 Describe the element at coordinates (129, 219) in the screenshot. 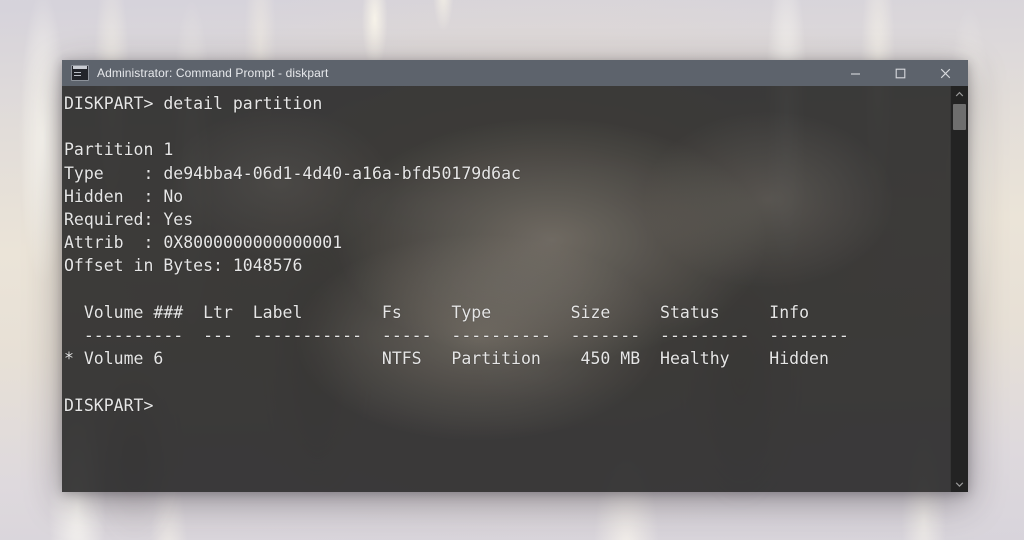

I see `console-line: Required: Yes` at that location.